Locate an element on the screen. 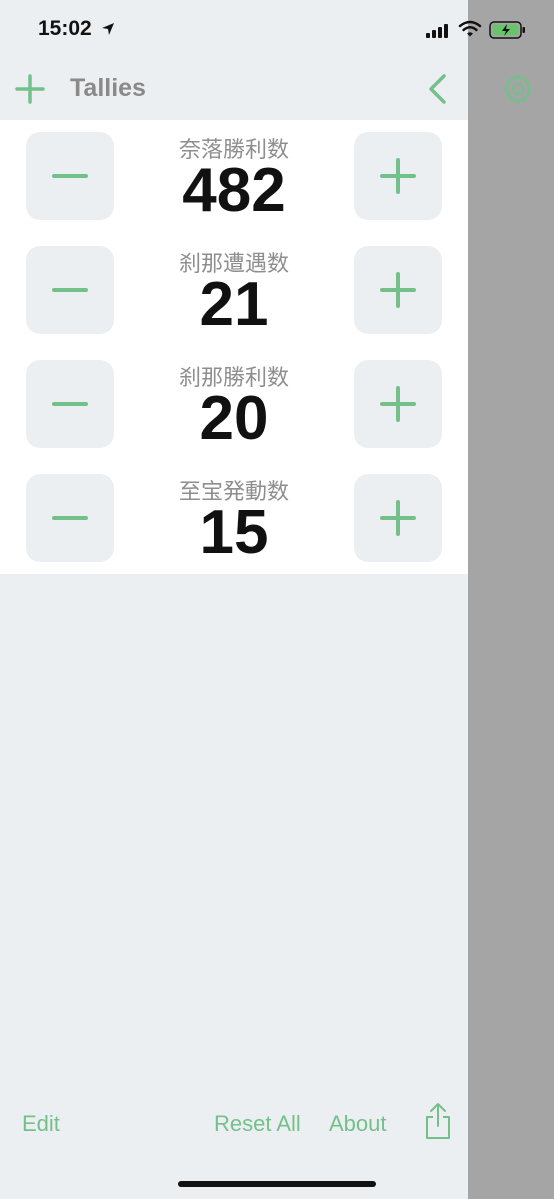  home-indicator is located at coordinates (277, 1184).